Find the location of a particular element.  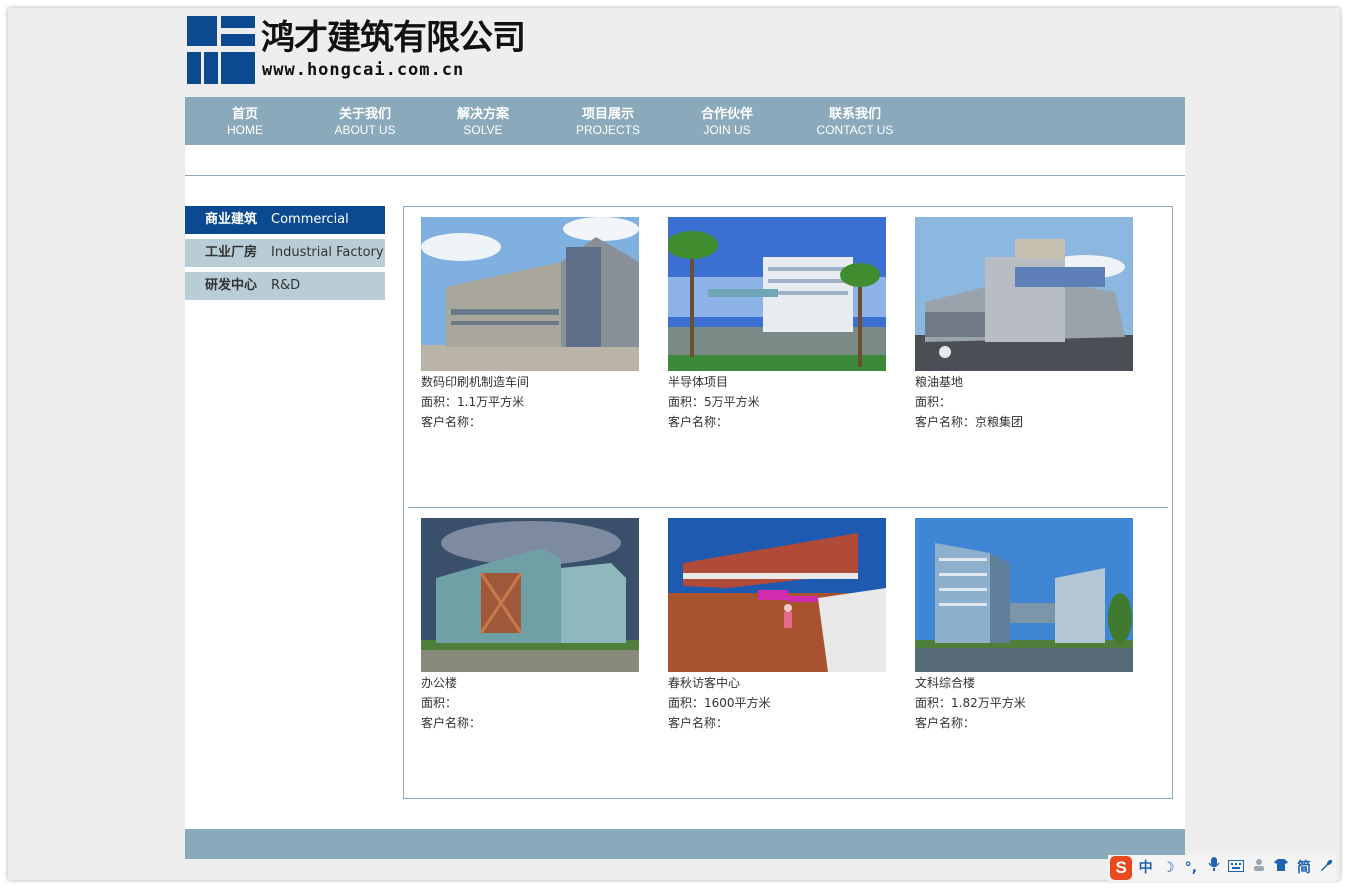

nav-label-en: JOIN US is located at coordinates (727, 130).